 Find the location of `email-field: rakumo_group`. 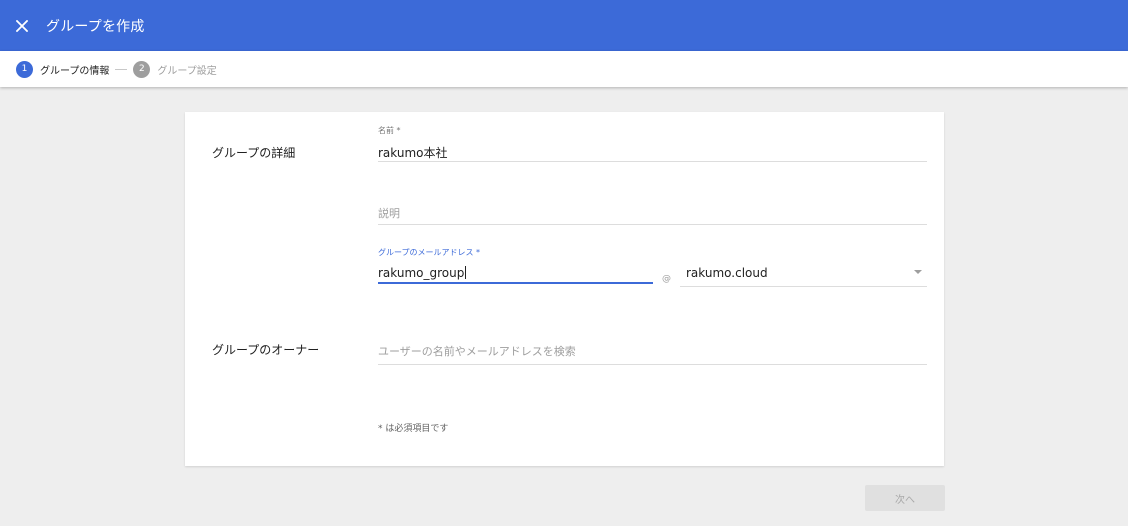

email-field: rakumo_group is located at coordinates (422, 273).